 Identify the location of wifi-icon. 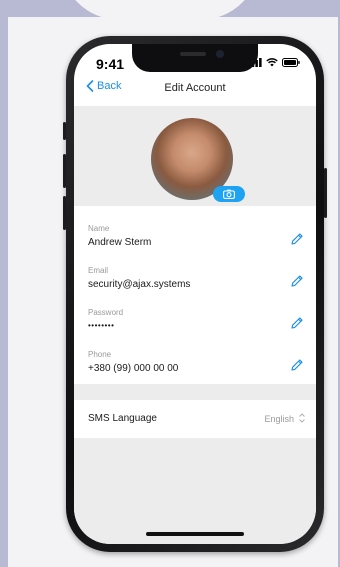
(272, 62).